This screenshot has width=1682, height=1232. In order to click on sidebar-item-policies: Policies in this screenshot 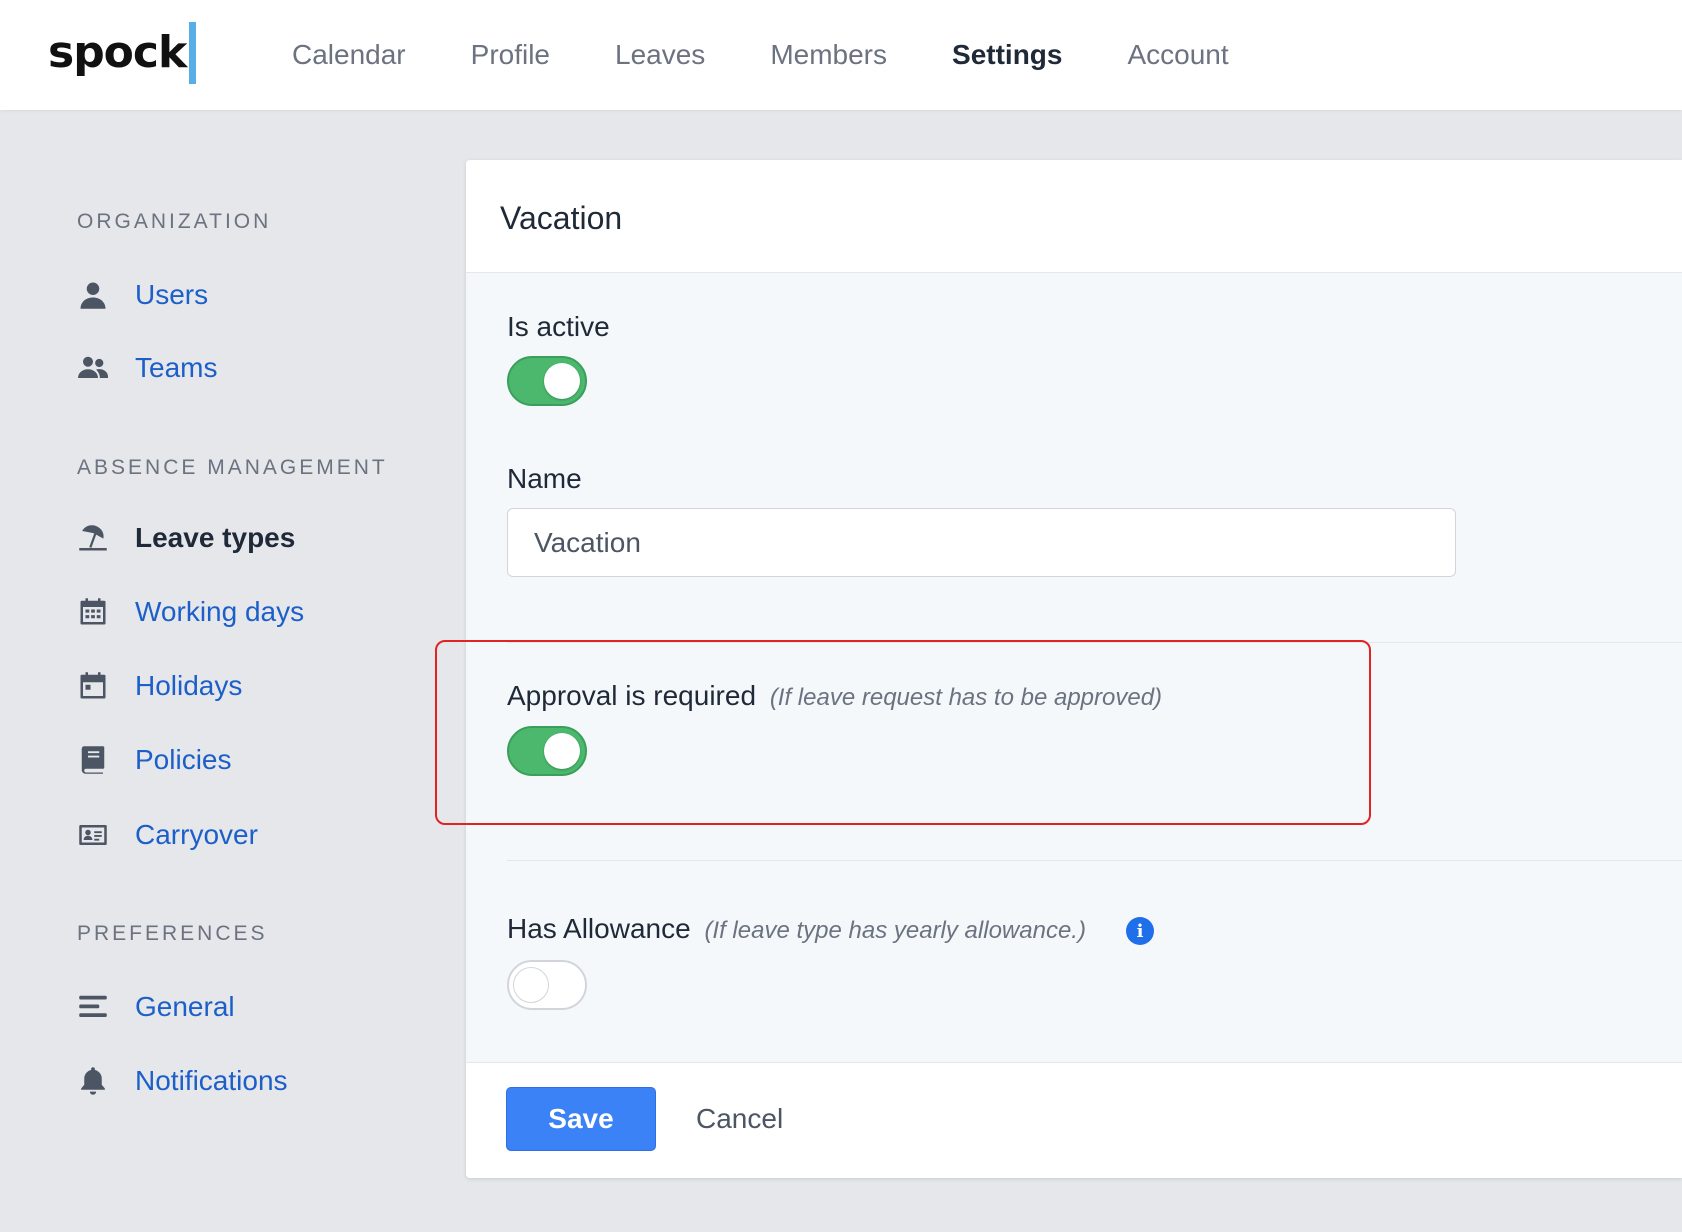, I will do `click(154, 760)`.